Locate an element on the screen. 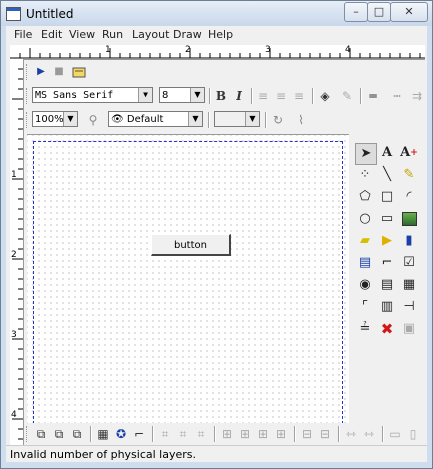  grid-icon: ▦ is located at coordinates (409, 285).